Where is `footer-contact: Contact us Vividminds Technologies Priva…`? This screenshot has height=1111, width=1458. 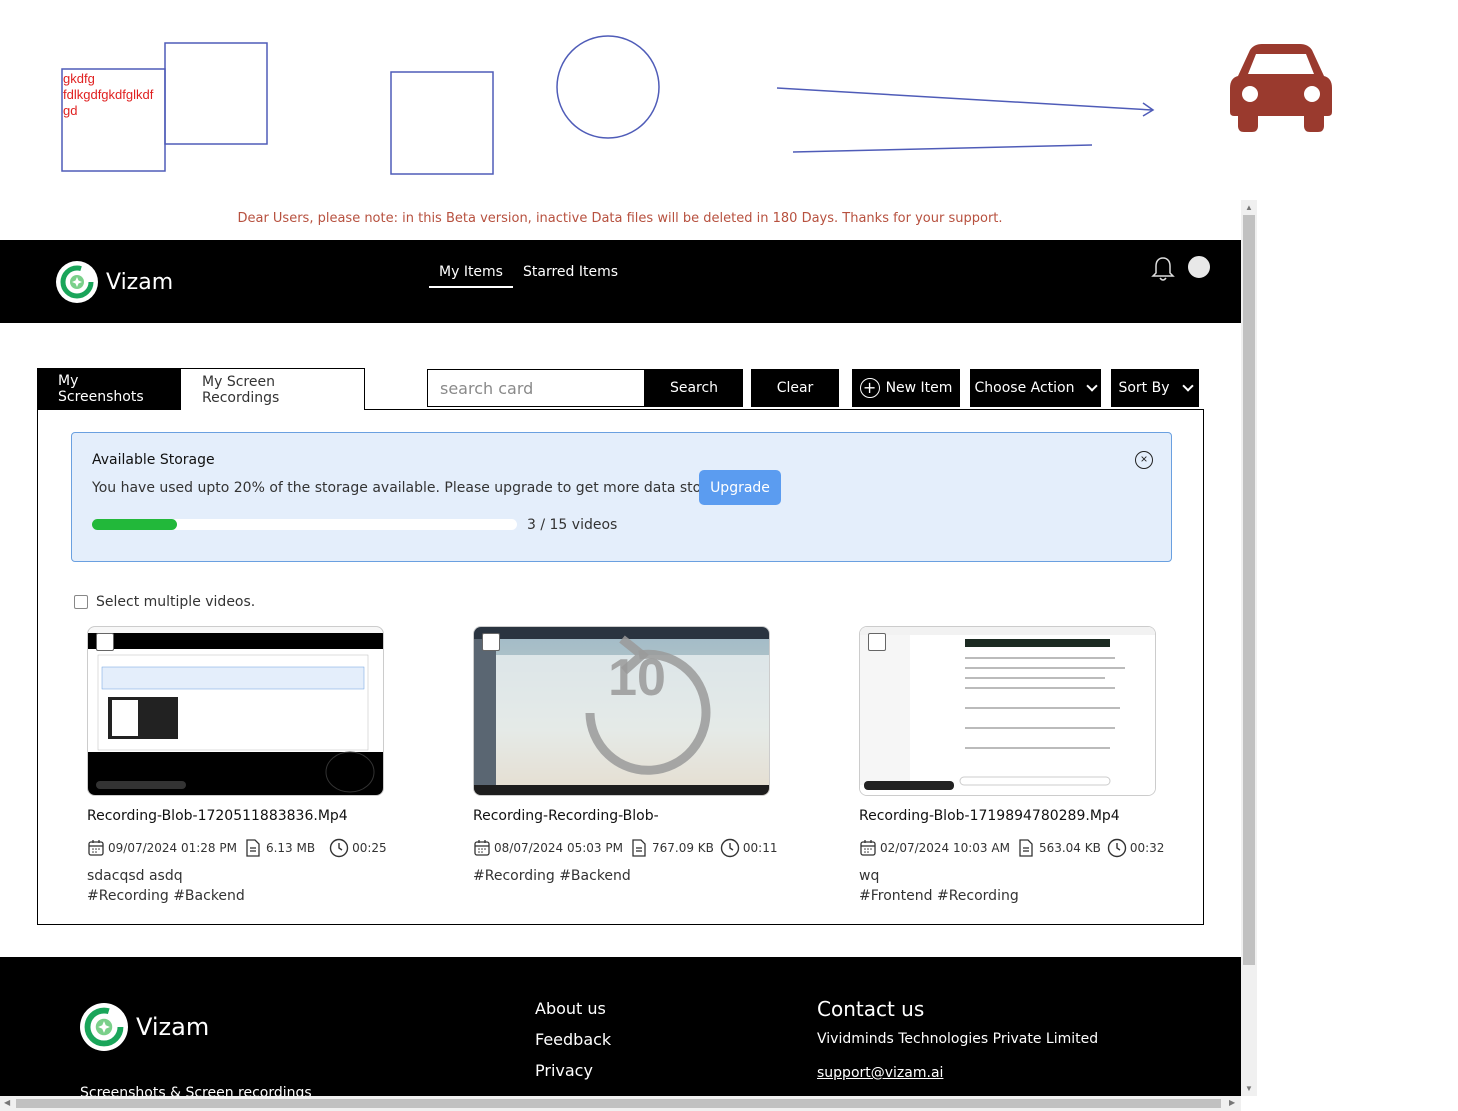 footer-contact: Contact us Vividminds Technologies Priva… is located at coordinates (957, 1039).